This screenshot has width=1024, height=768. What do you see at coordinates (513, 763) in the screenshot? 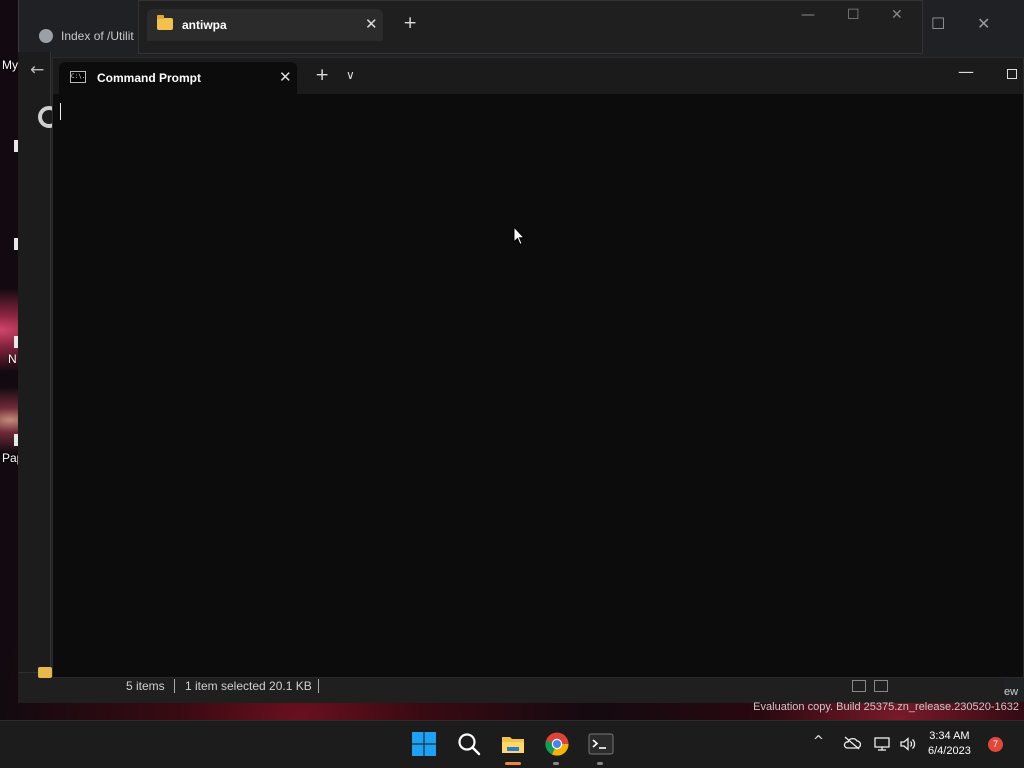
I see `active-app-indicator` at bounding box center [513, 763].